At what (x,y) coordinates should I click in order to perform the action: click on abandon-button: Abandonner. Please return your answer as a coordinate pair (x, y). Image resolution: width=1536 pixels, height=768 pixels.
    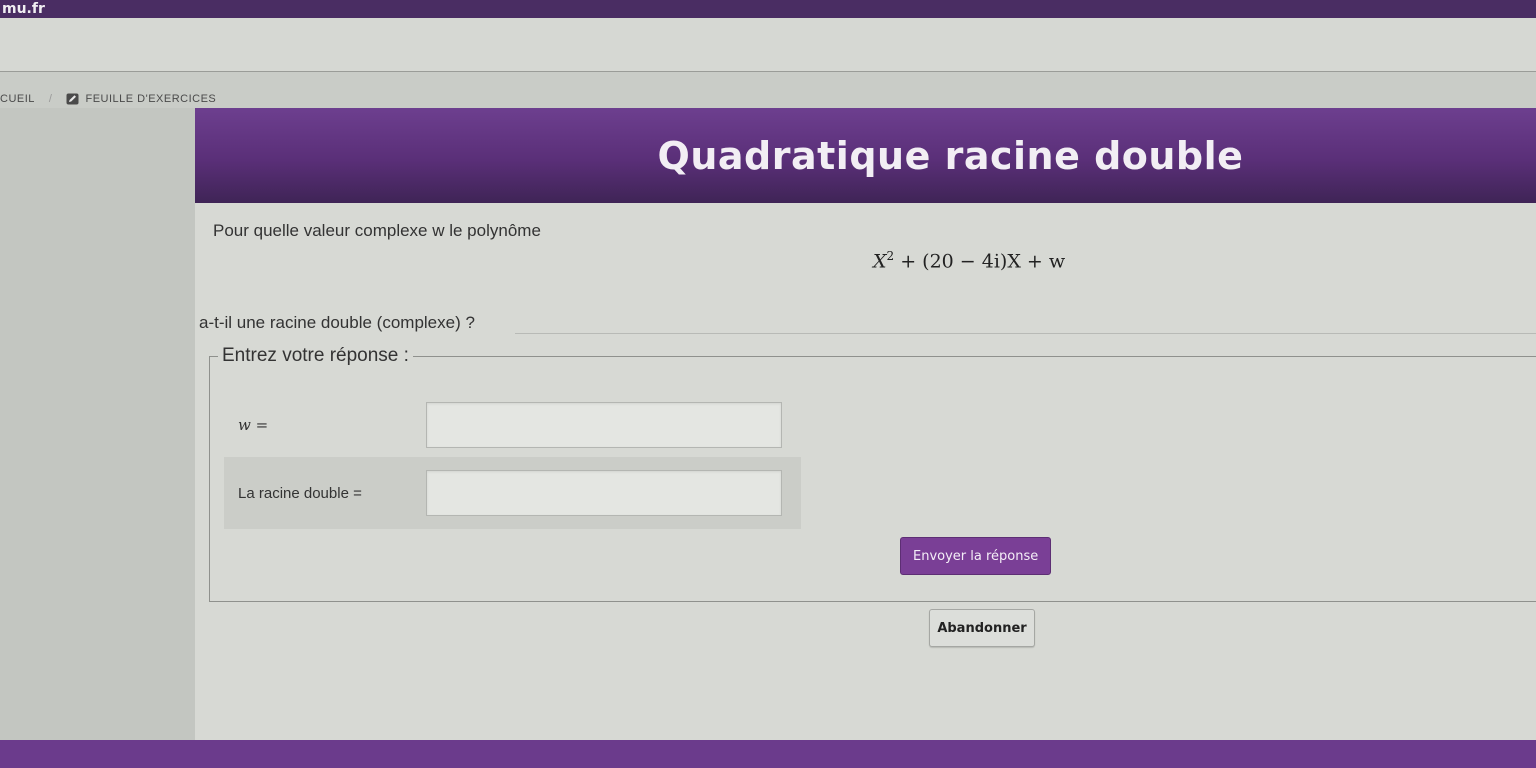
    Looking at the image, I should click on (982, 628).